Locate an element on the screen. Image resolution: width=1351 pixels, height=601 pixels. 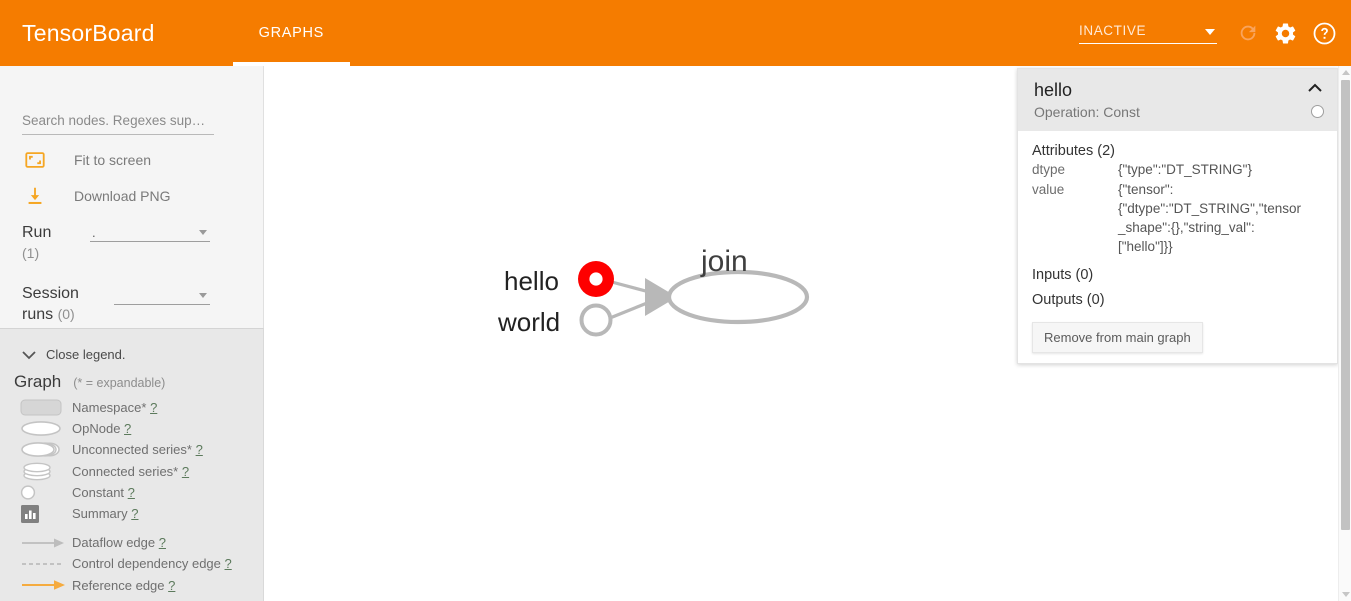
attribute-row: dtype {"type":"DT_STRING"} is located at coordinates (1177, 169).